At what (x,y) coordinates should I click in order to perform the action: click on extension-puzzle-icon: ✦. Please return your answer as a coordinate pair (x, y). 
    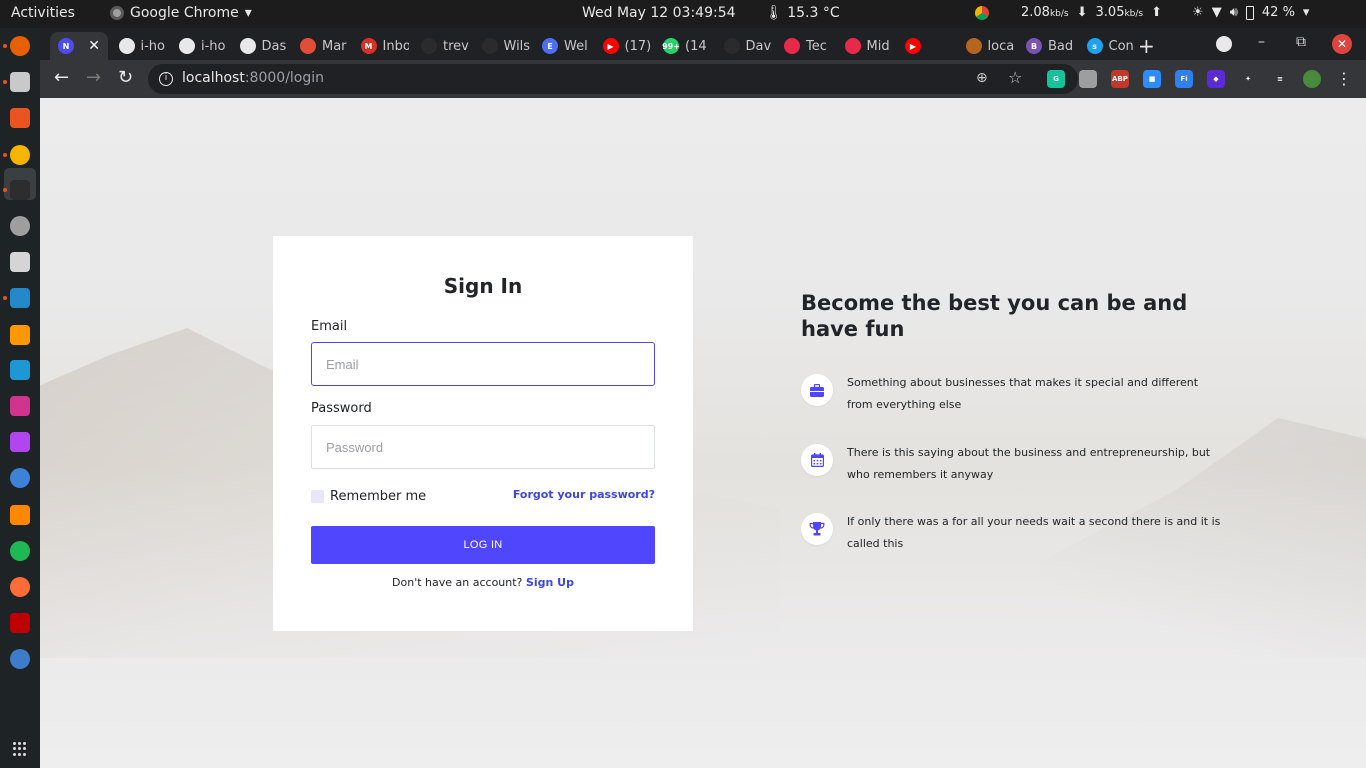
    Looking at the image, I should click on (1248, 79).